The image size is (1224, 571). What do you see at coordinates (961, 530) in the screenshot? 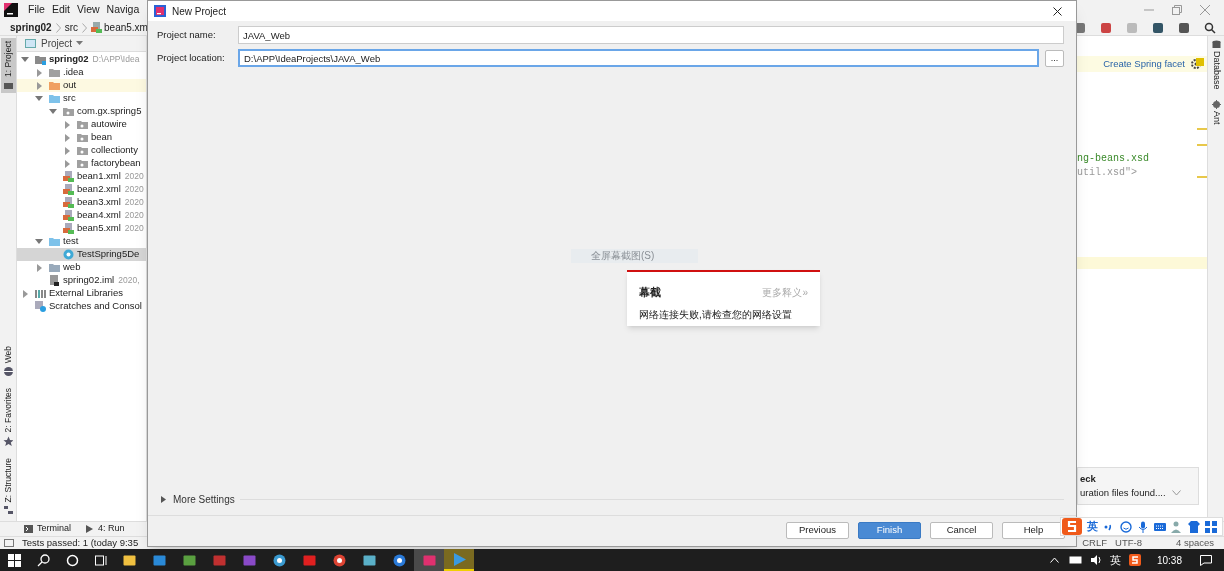
I see `dialog-button: Cancel` at bounding box center [961, 530].